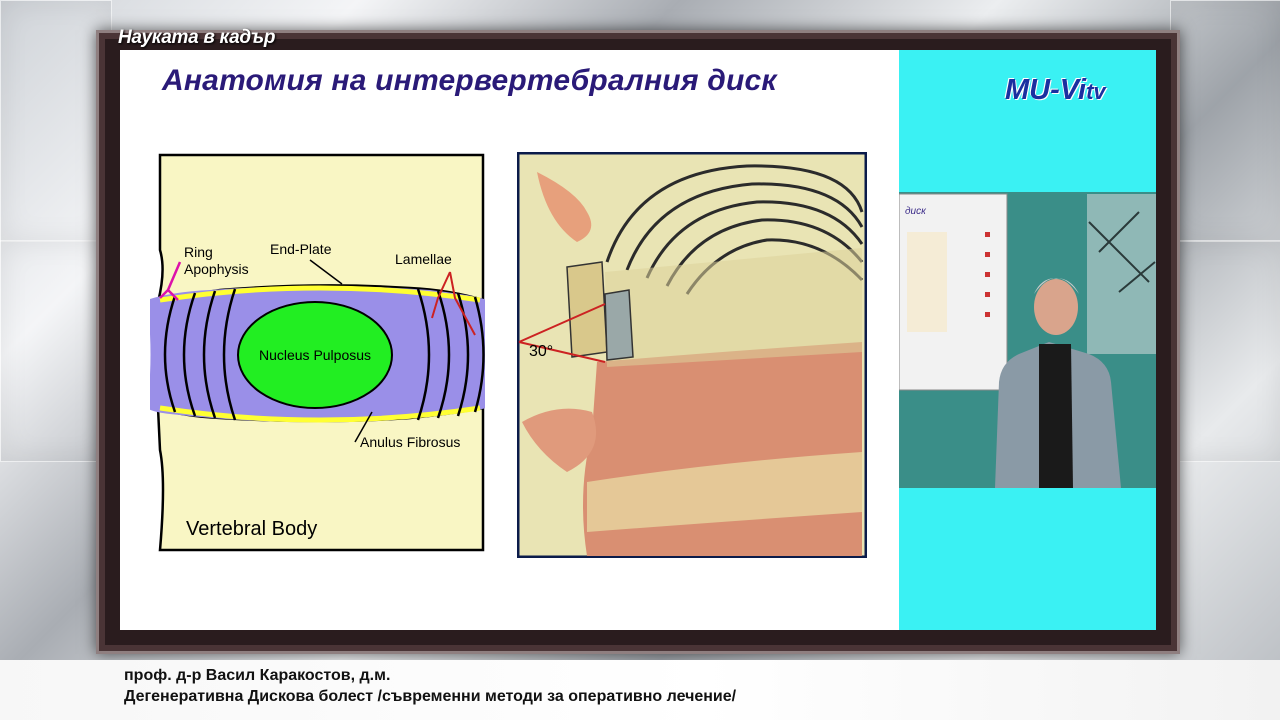 The width and height of the screenshot is (1280, 720). I want to click on speaker-video-frame: диск, so click(1027, 340).